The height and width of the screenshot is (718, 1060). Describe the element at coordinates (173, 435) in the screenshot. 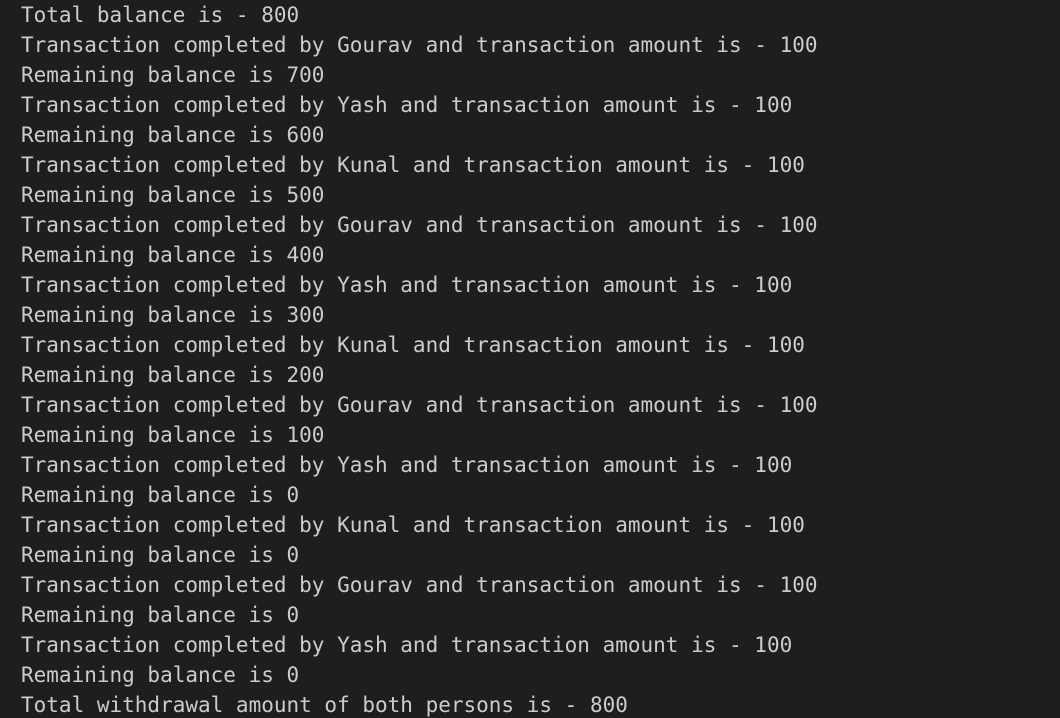

I see `terminal-line: Remaining balance is 100` at that location.